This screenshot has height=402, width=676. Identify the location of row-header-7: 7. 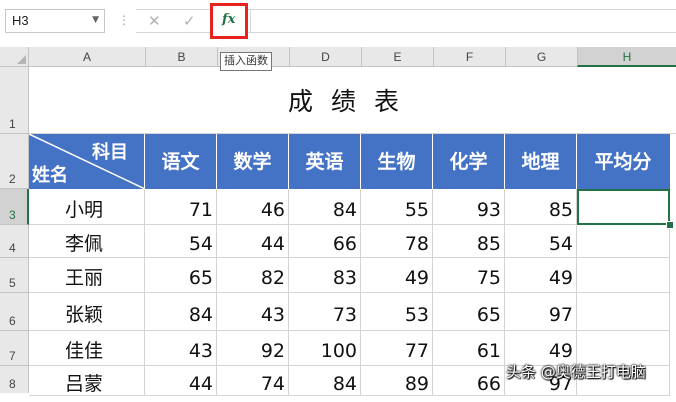
(14, 348).